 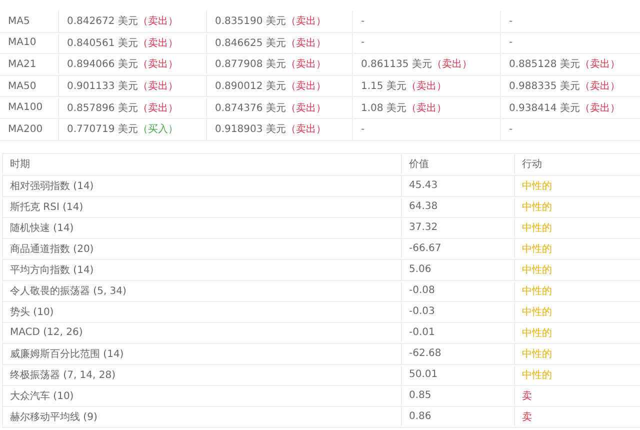 I want to click on ma-price: 1.08 美元, so click(x=383, y=108).